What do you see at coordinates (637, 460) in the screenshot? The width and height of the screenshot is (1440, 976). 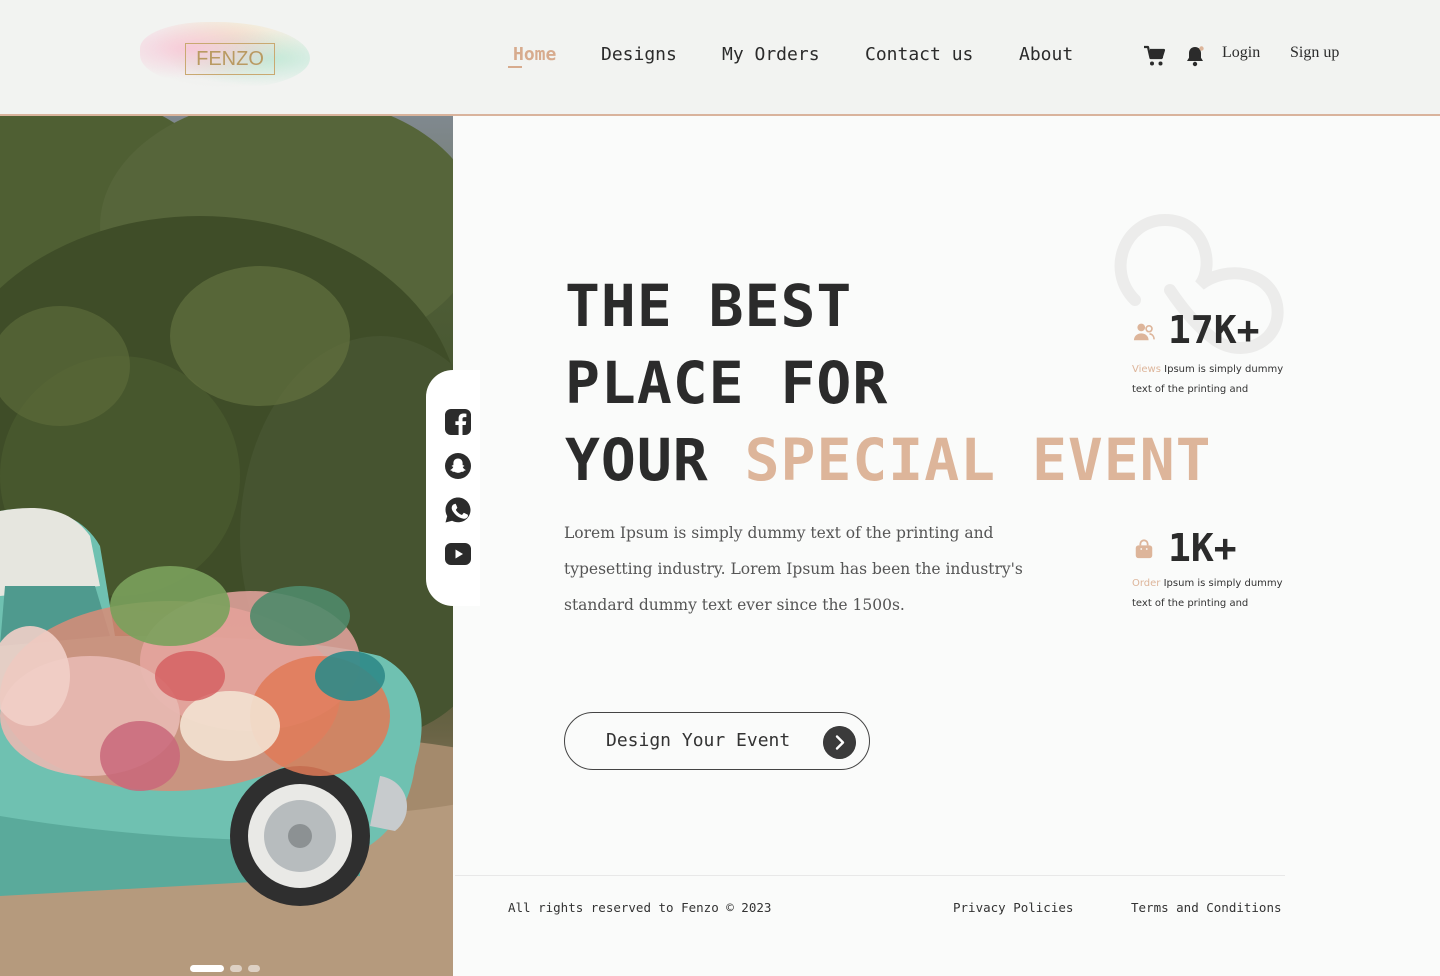 I see `hero-title-plain: YOUR` at bounding box center [637, 460].